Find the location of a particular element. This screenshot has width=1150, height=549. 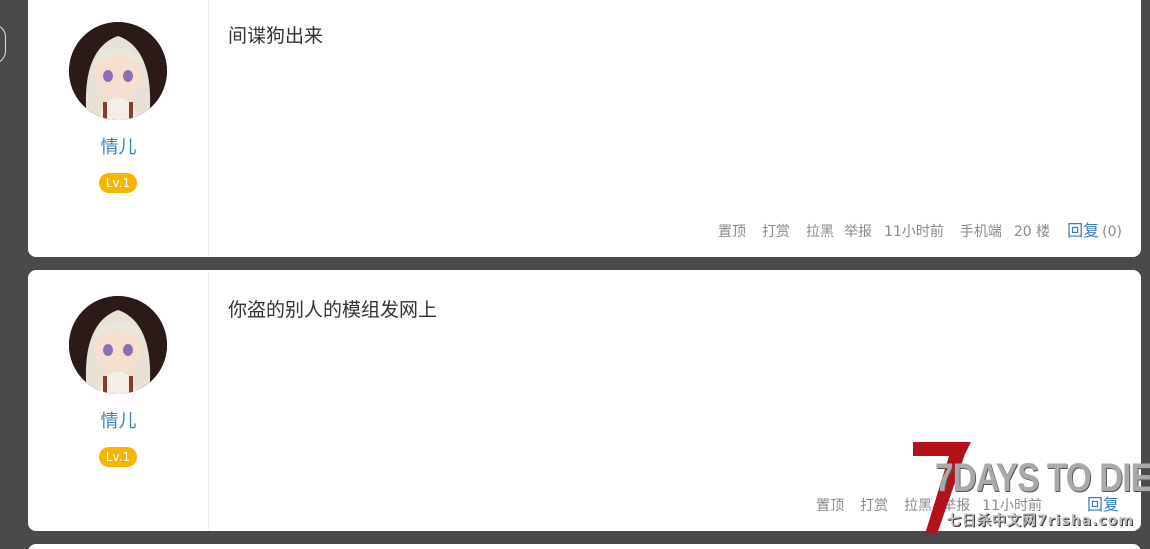

comment-text: 间谍狗出来 is located at coordinates (276, 36).